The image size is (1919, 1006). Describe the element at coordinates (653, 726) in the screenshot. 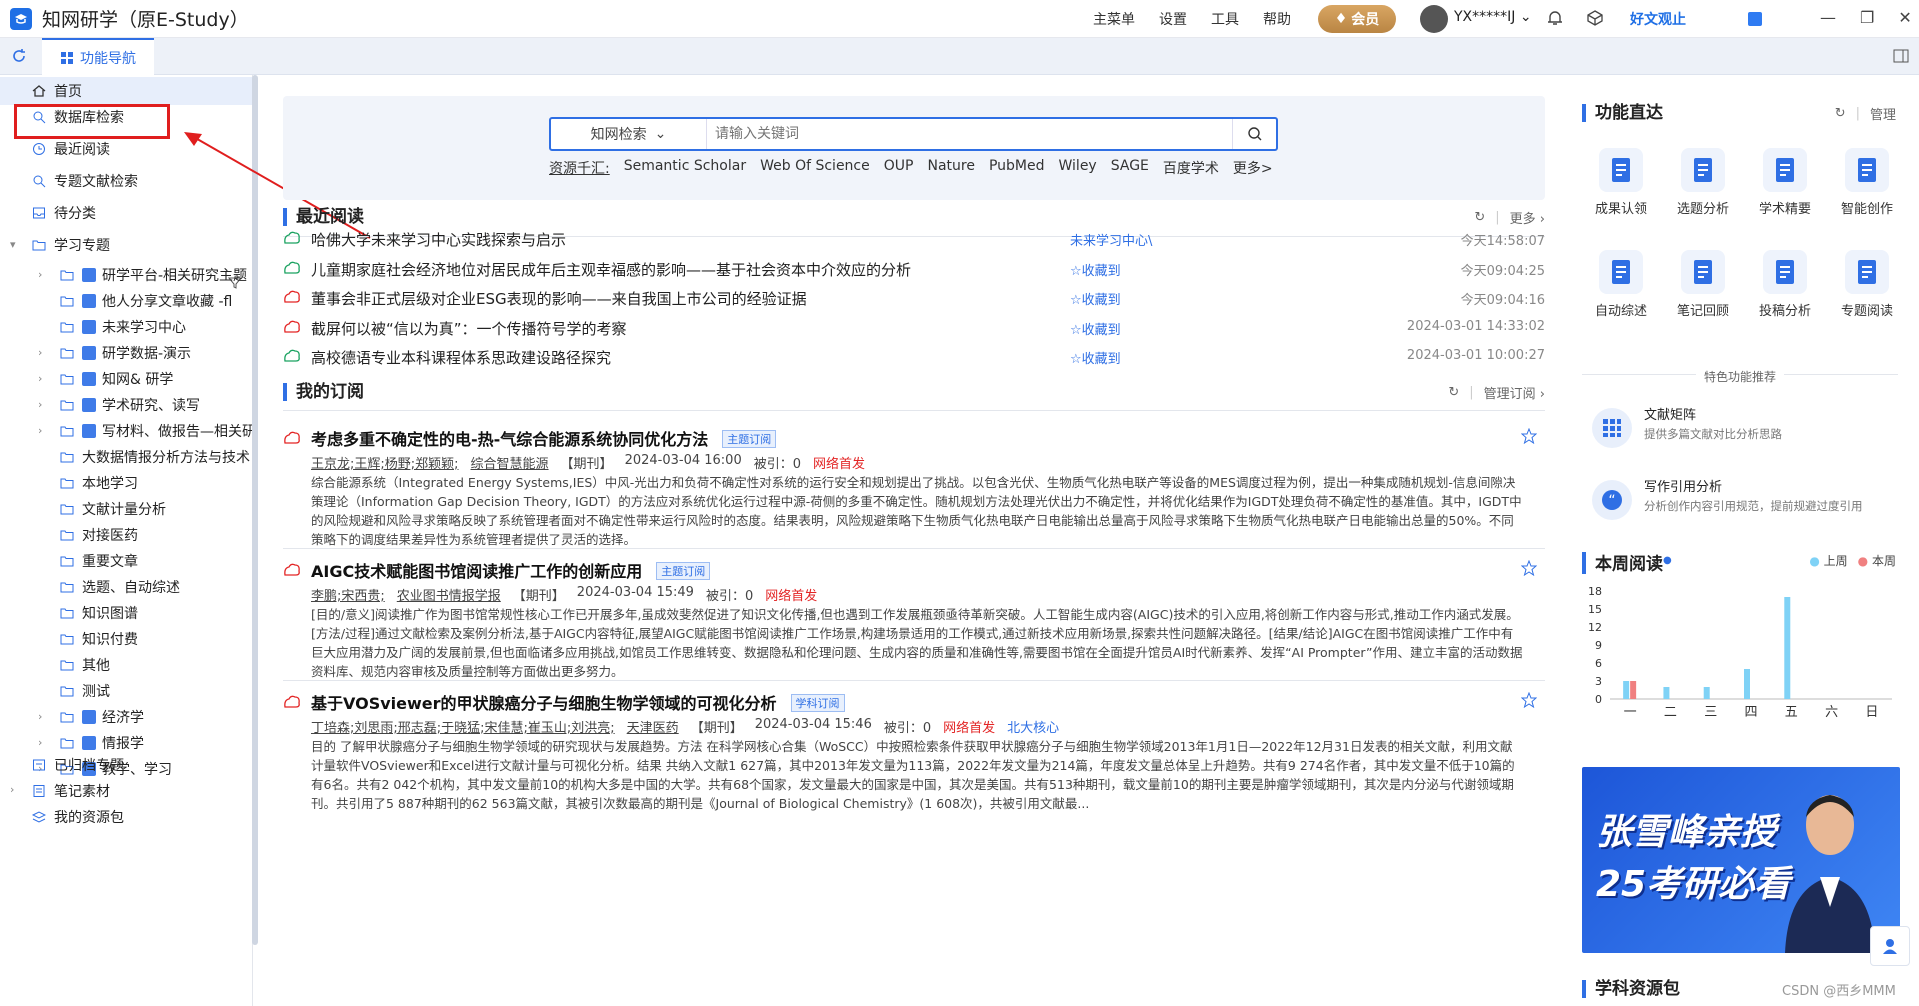

I see `journal: 天津医药` at that location.